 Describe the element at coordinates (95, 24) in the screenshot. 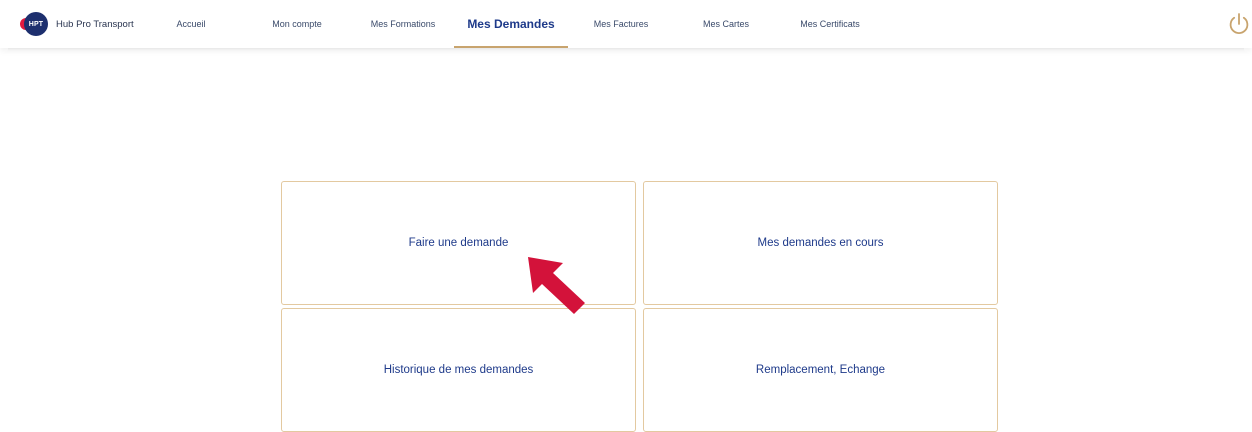

I see `brand-name: Hub Pro Transport` at that location.